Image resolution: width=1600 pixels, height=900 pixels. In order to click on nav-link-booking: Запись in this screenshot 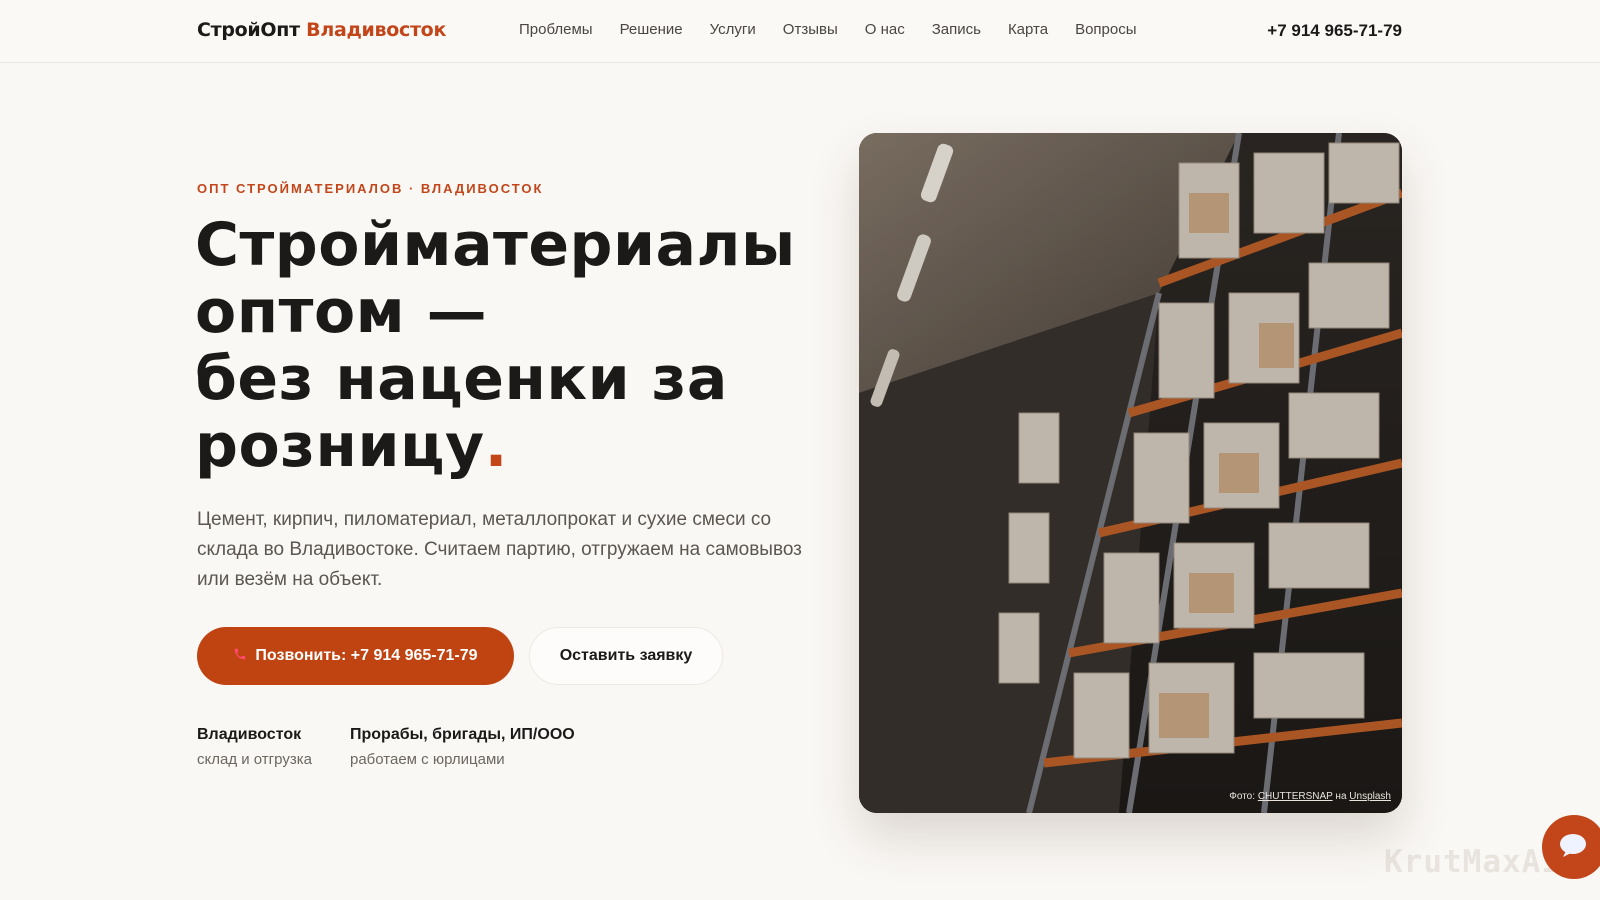, I will do `click(956, 29)`.